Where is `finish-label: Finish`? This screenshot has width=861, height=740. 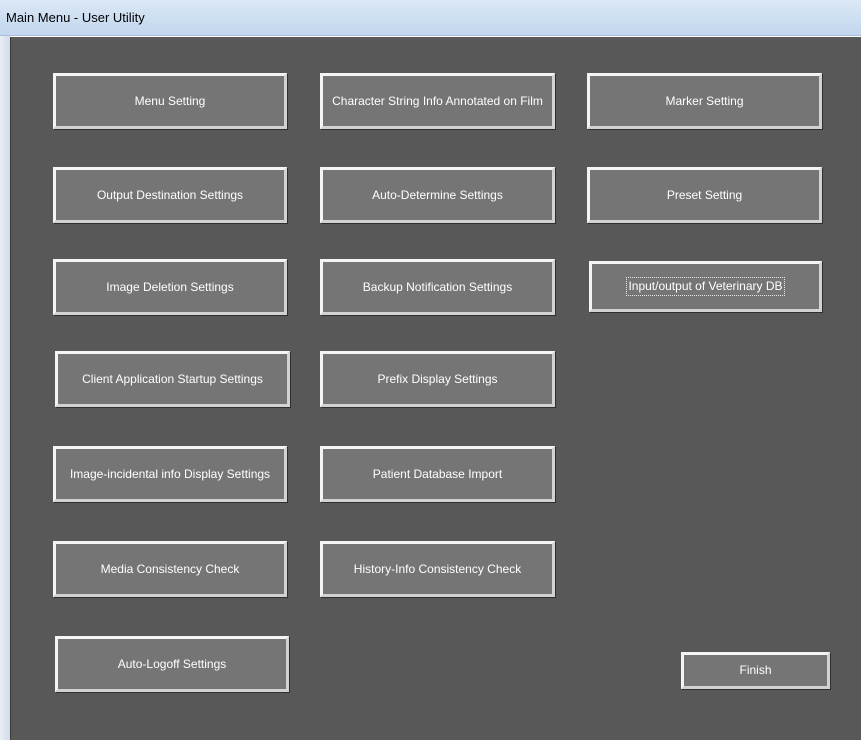 finish-label: Finish is located at coordinates (755, 670).